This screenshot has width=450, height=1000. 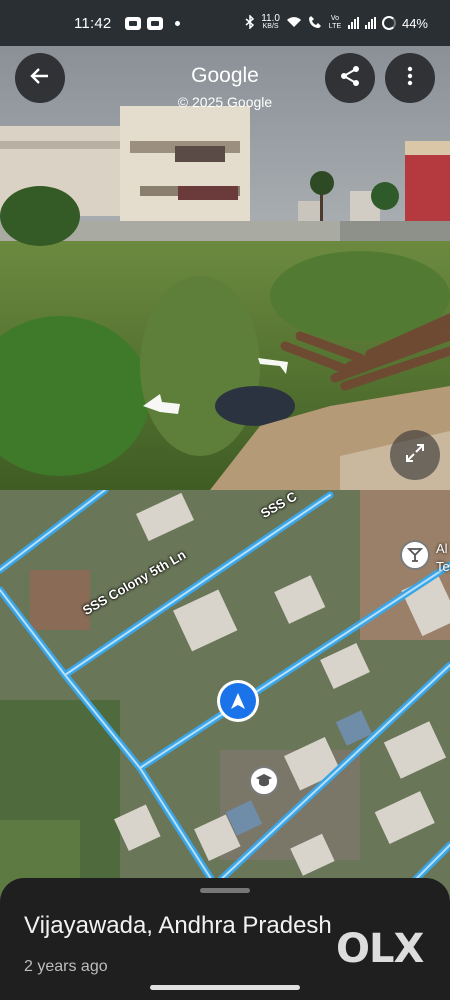 I want to click on olx-watermark: OLX, so click(x=380, y=949).